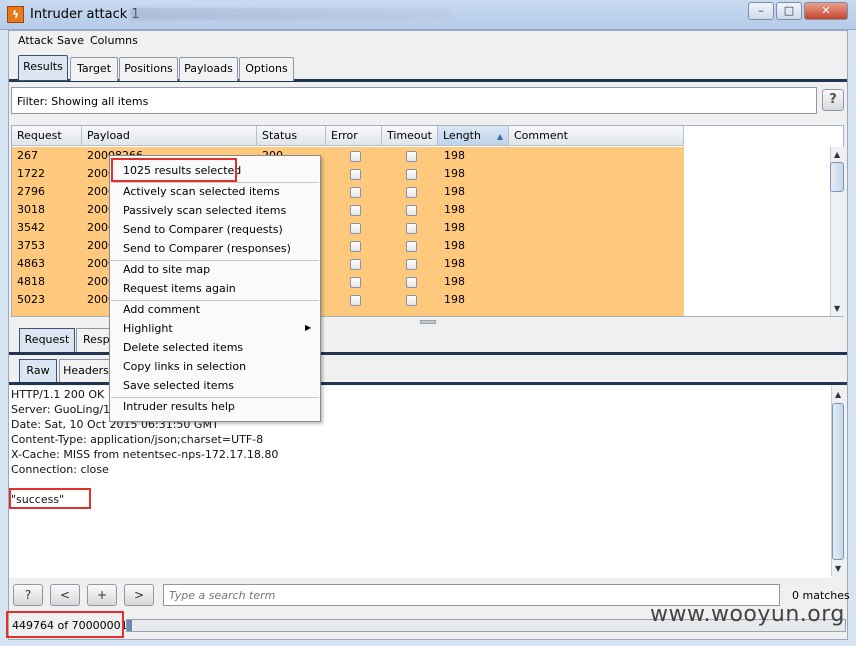  I want to click on progress-highlight-box, so click(65, 624).